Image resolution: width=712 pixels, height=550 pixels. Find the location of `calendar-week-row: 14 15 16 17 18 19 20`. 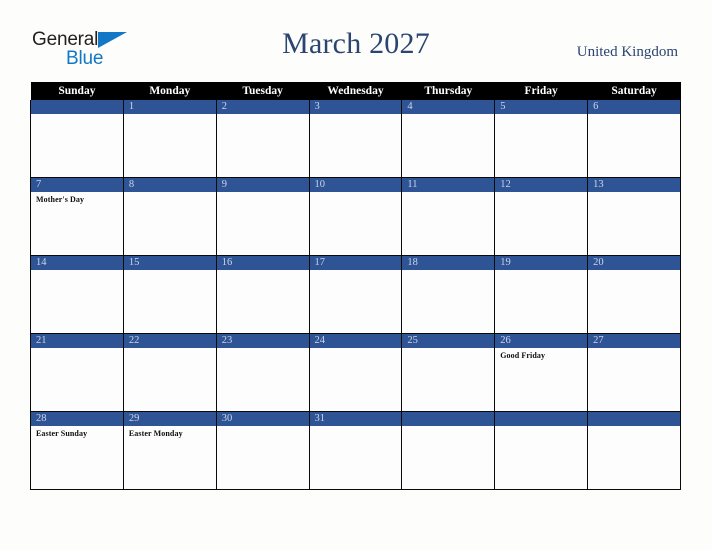

calendar-week-row: 14 15 16 17 18 19 20 is located at coordinates (355, 294).